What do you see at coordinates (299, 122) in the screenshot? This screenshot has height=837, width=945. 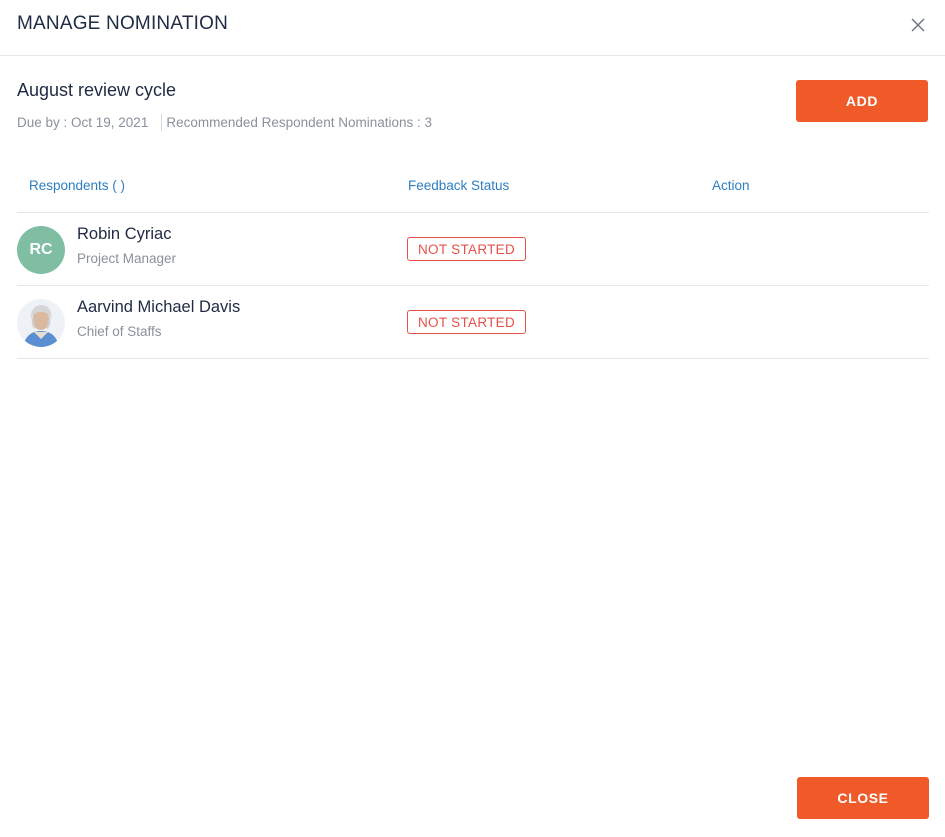 I see `recommended-nominations: Recommended Respondent Nominations : 3` at bounding box center [299, 122].